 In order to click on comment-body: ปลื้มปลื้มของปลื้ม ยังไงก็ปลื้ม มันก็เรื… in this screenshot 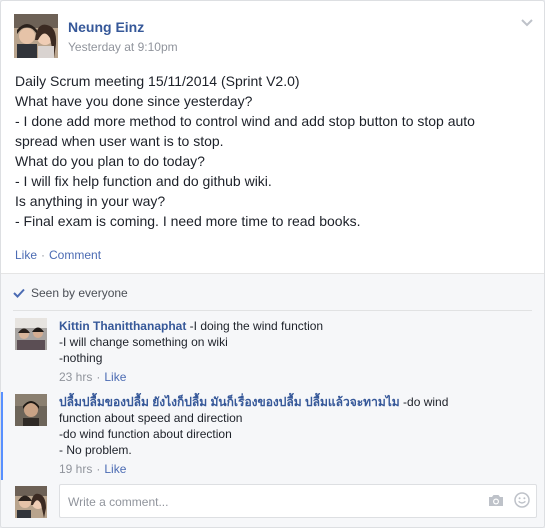, I will do `click(296, 435)`.